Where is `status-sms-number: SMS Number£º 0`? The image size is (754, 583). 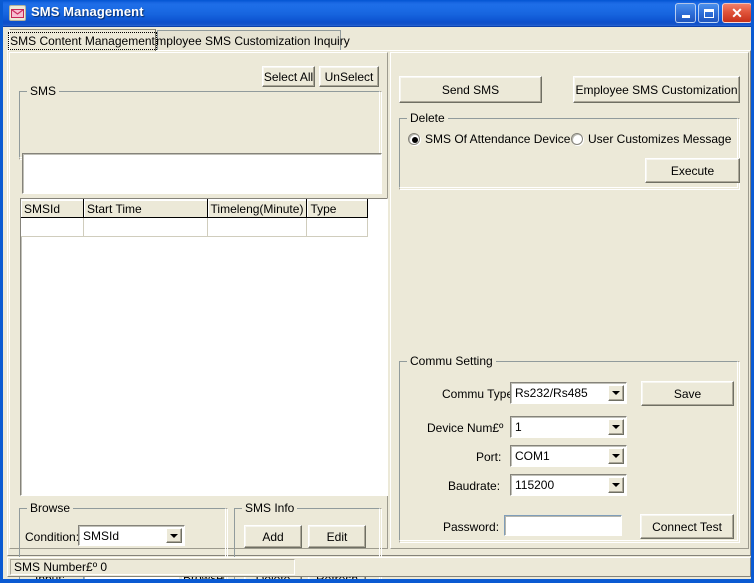 status-sms-number: SMS Number£º 0 is located at coordinates (152, 567).